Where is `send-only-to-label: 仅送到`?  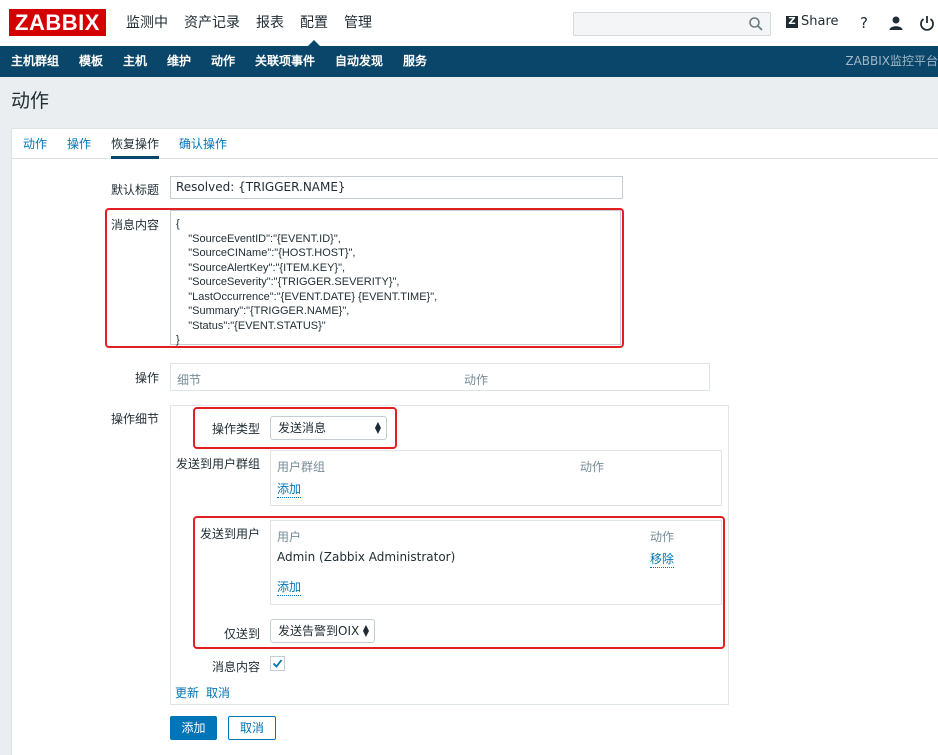
send-only-to-label: 仅送到 is located at coordinates (241, 634).